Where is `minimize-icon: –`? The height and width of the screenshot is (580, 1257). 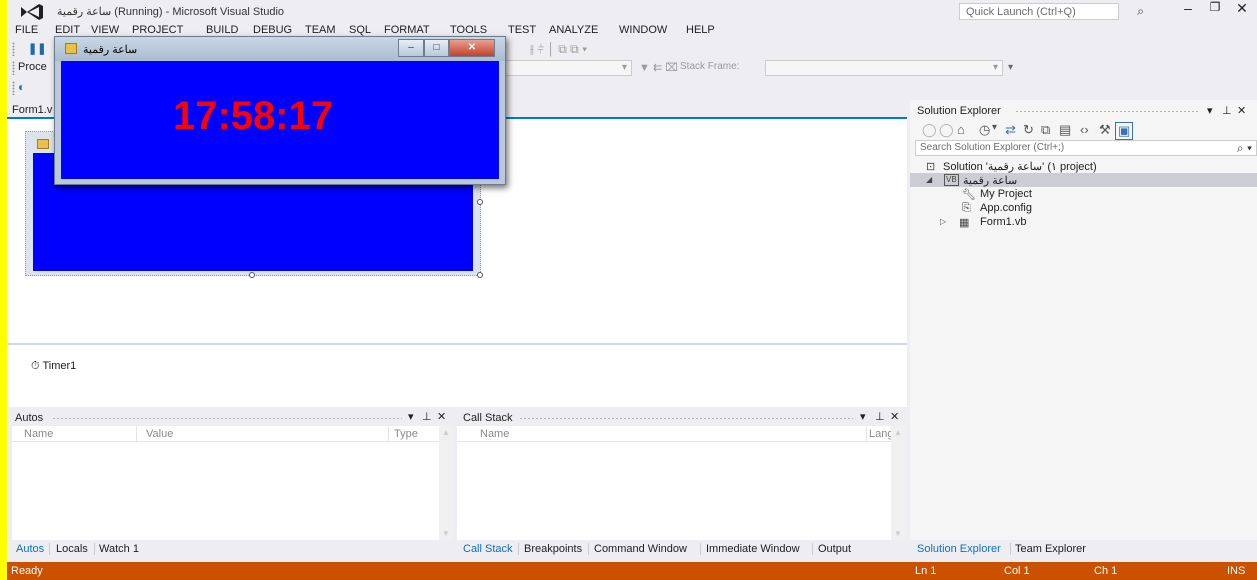 minimize-icon: – is located at coordinates (1188, 8).